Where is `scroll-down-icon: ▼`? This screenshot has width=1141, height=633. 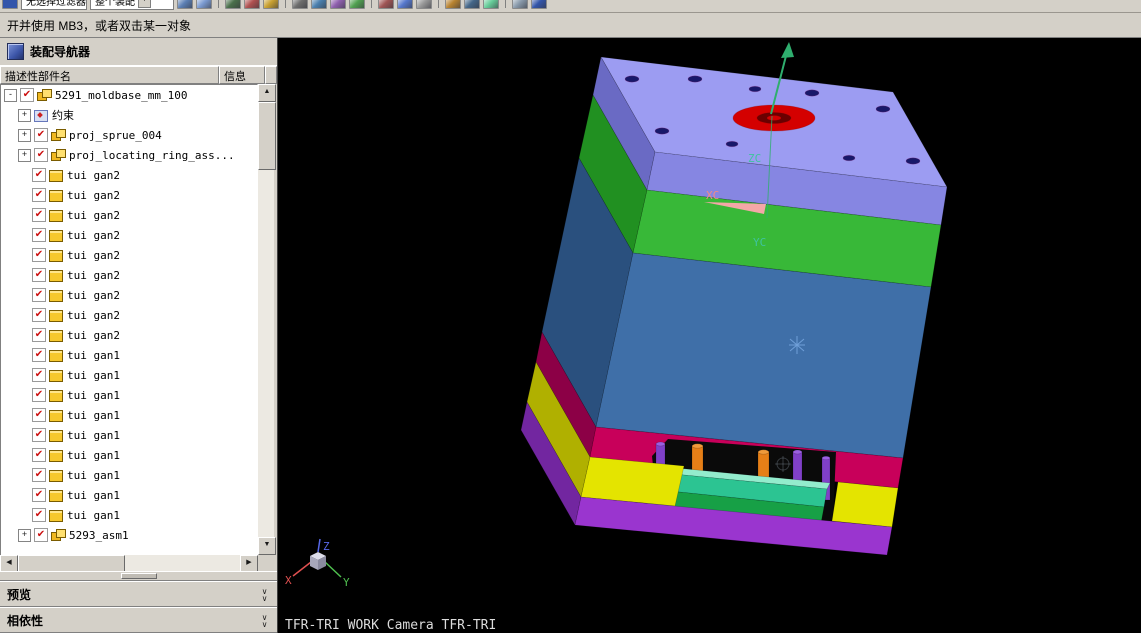 scroll-down-icon: ▼ is located at coordinates (267, 546).